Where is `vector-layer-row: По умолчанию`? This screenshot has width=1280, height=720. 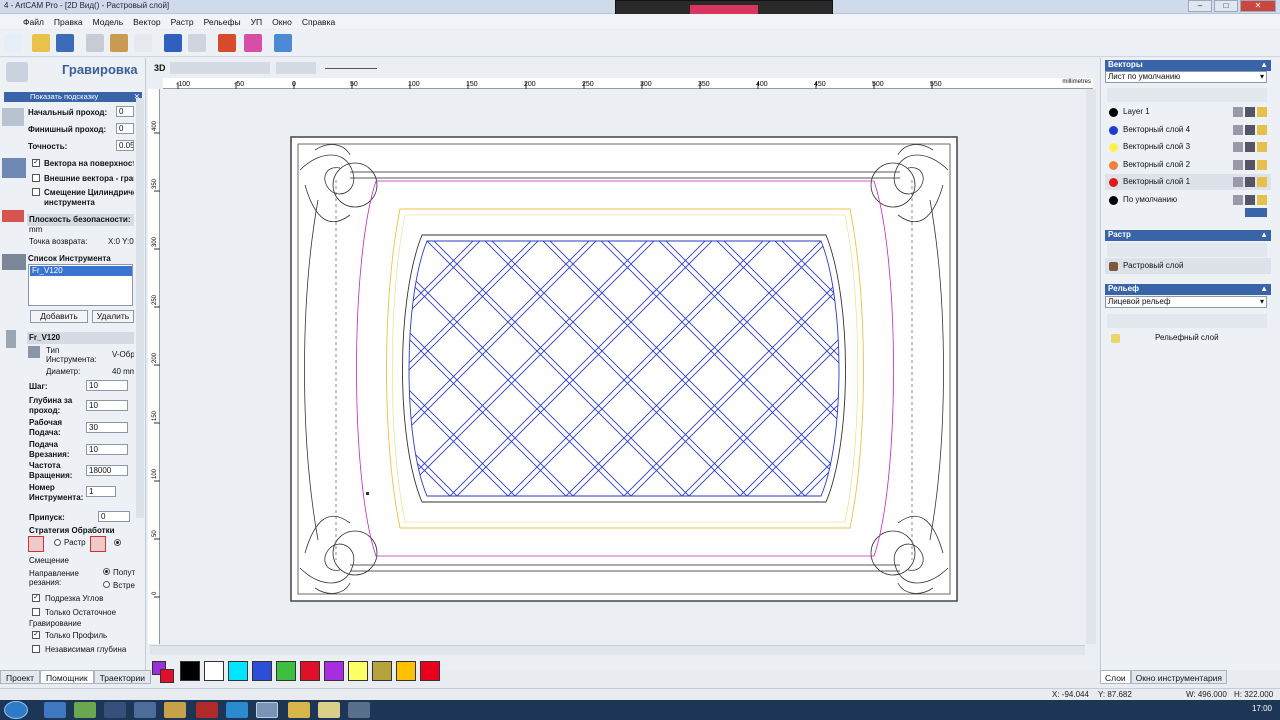
vector-layer-row: По умолчанию is located at coordinates (1188, 200).